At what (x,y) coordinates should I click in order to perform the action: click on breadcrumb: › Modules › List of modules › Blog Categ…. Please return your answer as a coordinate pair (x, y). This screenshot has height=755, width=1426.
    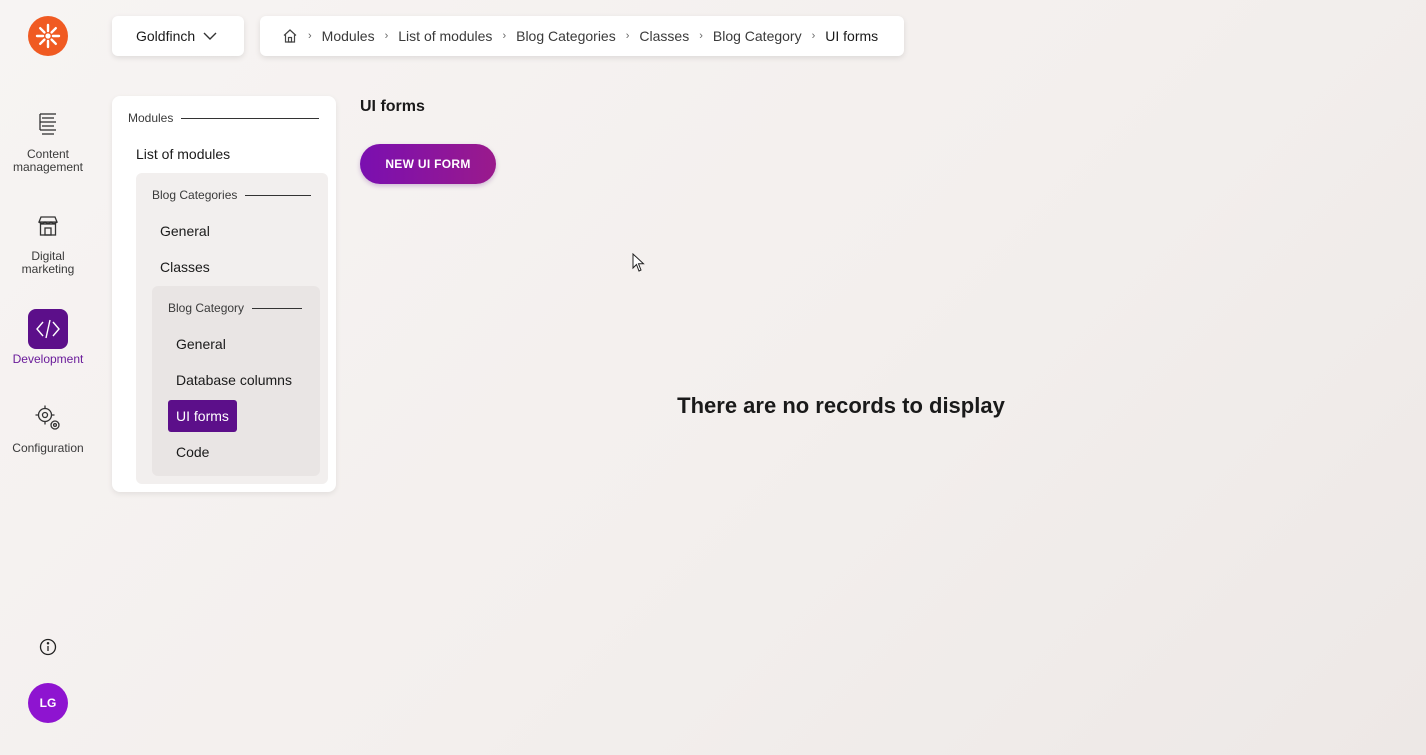
    Looking at the image, I should click on (582, 36).